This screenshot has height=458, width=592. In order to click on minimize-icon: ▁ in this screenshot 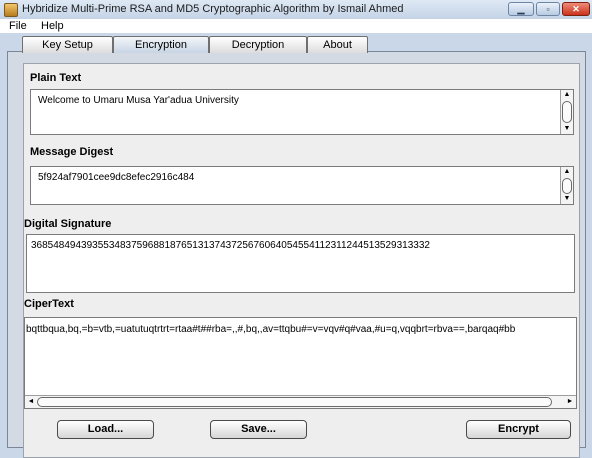, I will do `click(521, 9)`.